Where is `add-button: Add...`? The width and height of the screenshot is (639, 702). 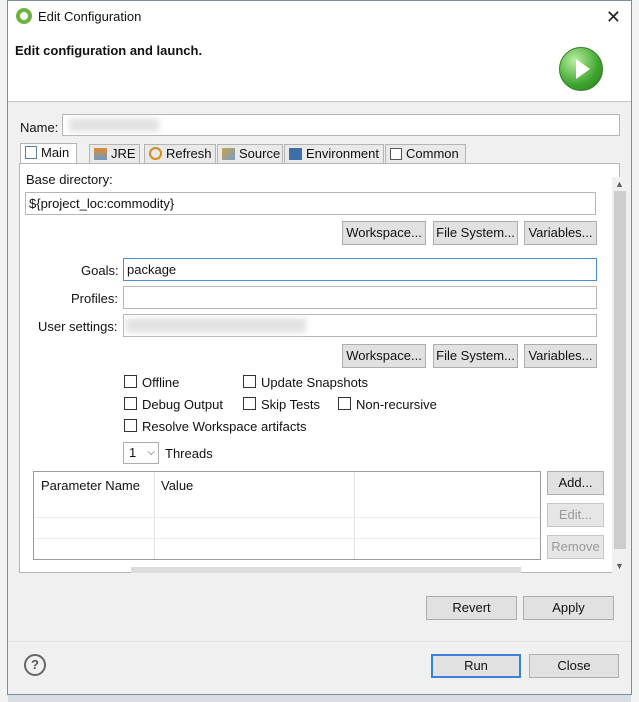 add-button: Add... is located at coordinates (575, 483).